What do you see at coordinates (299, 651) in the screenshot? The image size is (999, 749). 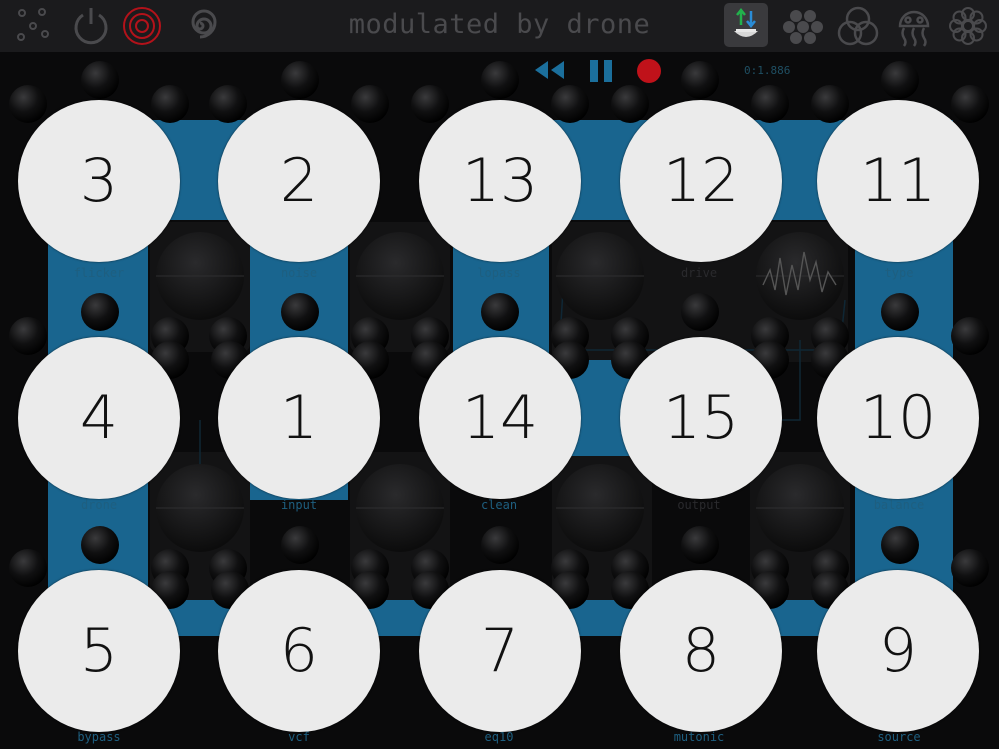 I see `number-disc: 6` at bounding box center [299, 651].